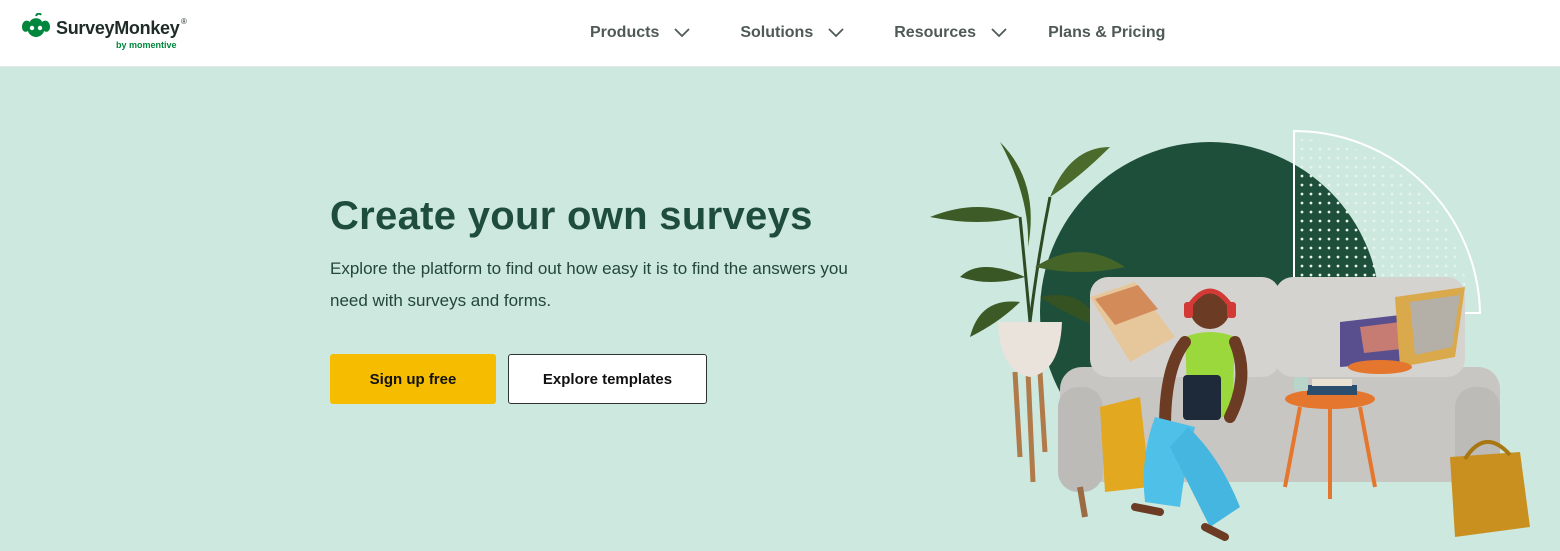 Image resolution: width=1560 pixels, height=551 pixels. I want to click on nav-resources-label: Resources, so click(935, 32).